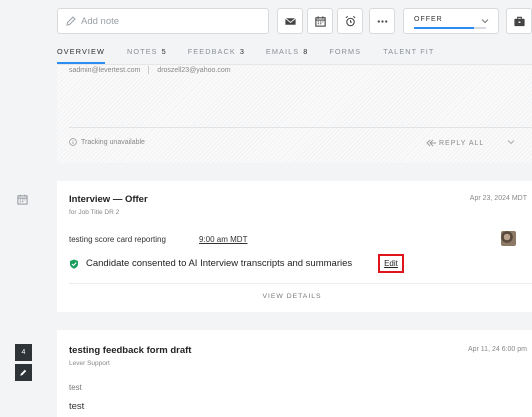 The height and width of the screenshot is (417, 532). I want to click on reply-all-icon, so click(431, 143).